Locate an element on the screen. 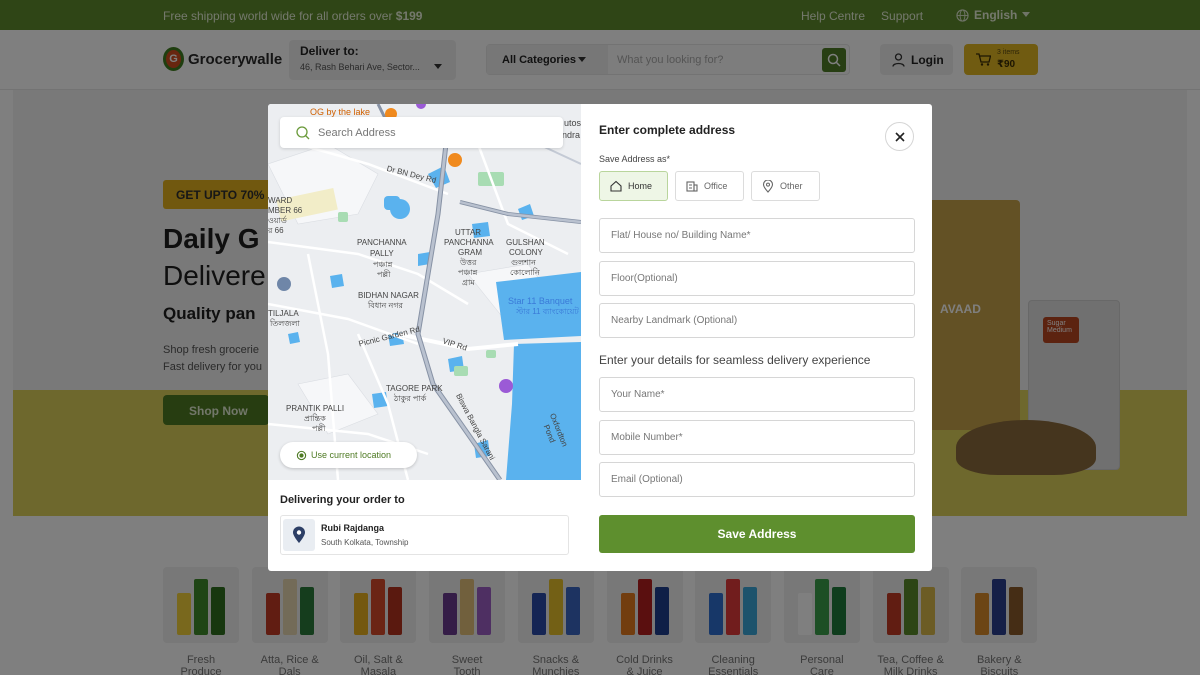  address-type-other: Other is located at coordinates (785, 186).